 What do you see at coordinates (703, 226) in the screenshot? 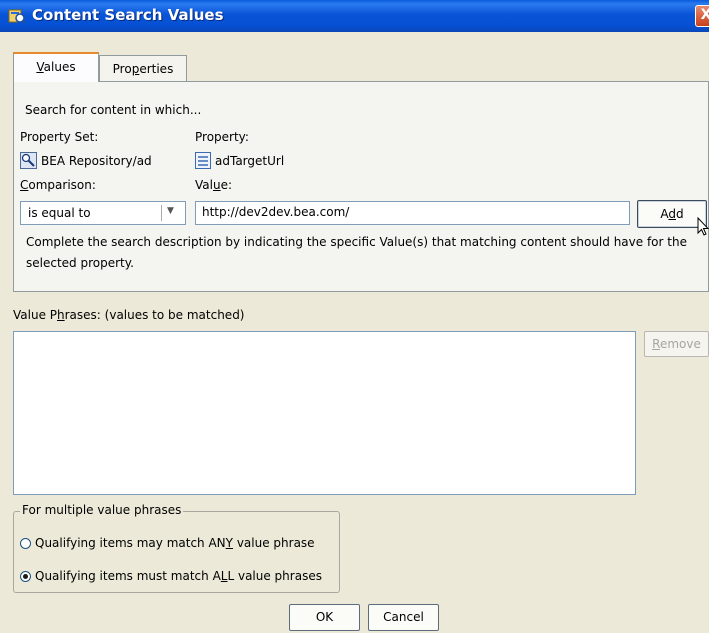
I see `mouse-cursor-icon` at bounding box center [703, 226].